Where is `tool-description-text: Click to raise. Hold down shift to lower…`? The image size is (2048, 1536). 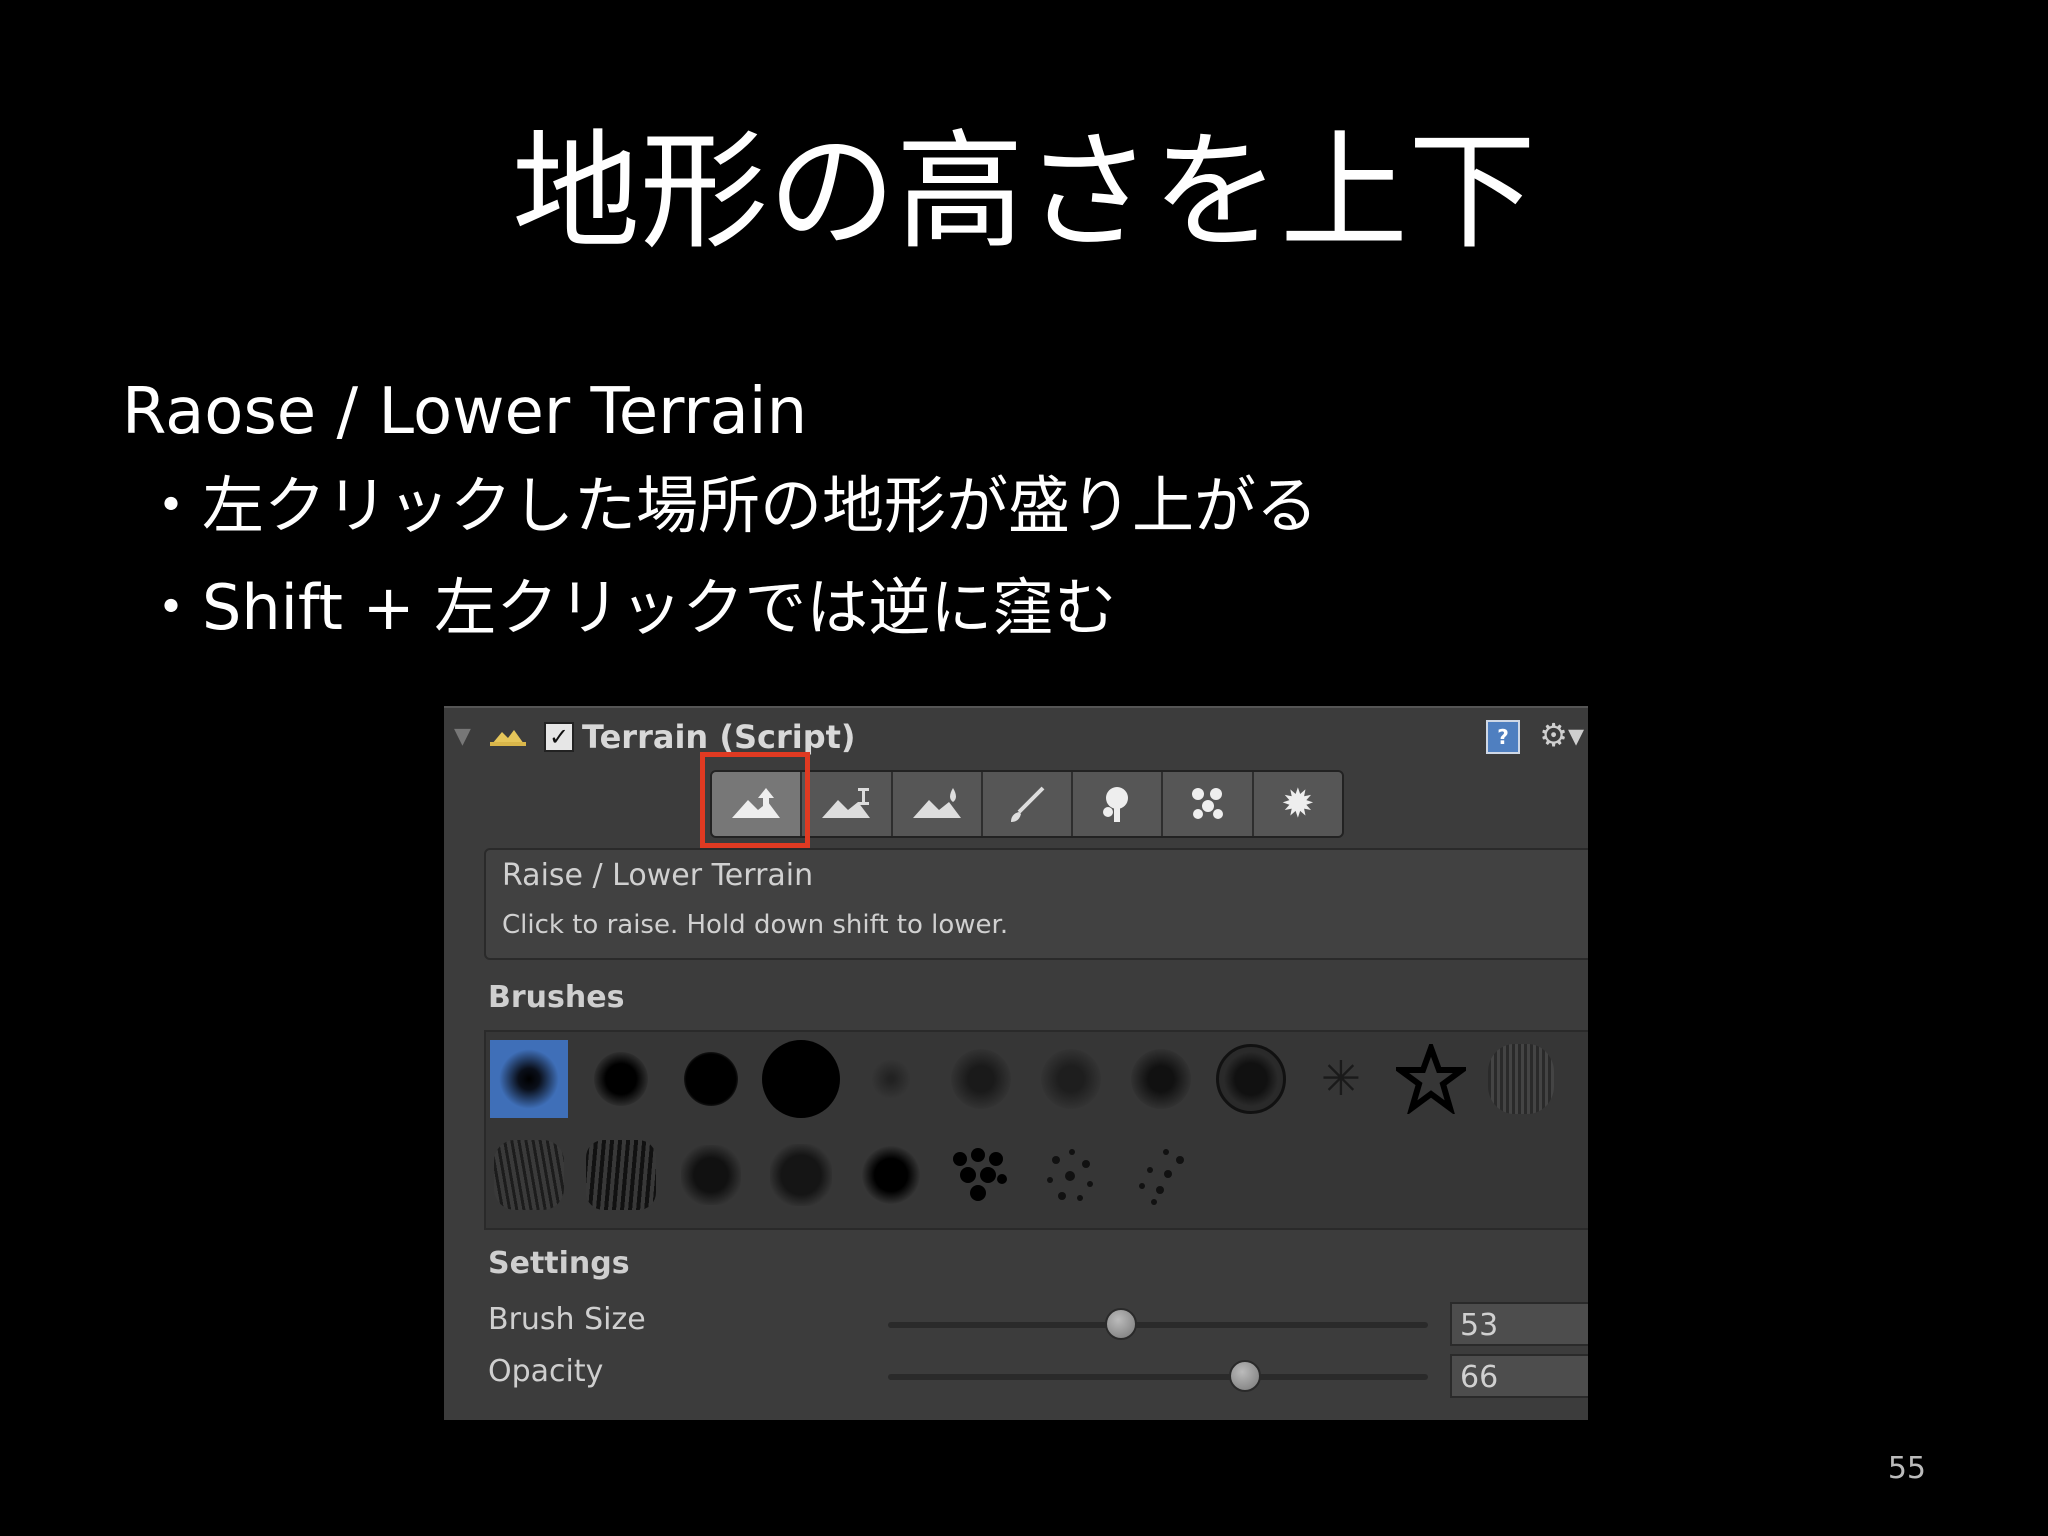
tool-description-text: Click to raise. Hold down shift to lower… is located at coordinates (755, 925).